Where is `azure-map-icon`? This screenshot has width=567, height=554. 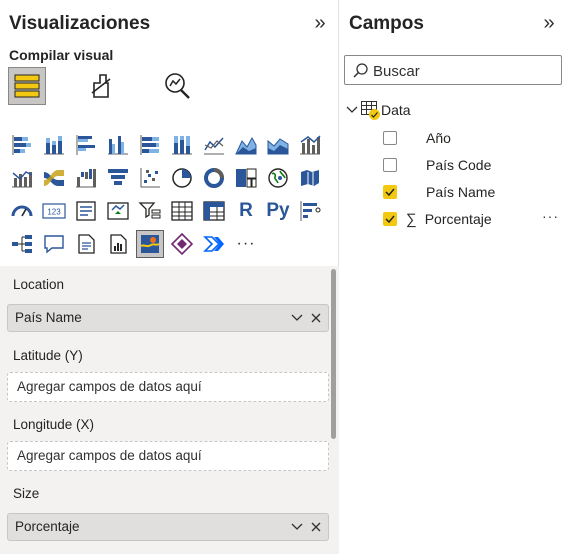 azure-map-icon is located at coordinates (150, 244).